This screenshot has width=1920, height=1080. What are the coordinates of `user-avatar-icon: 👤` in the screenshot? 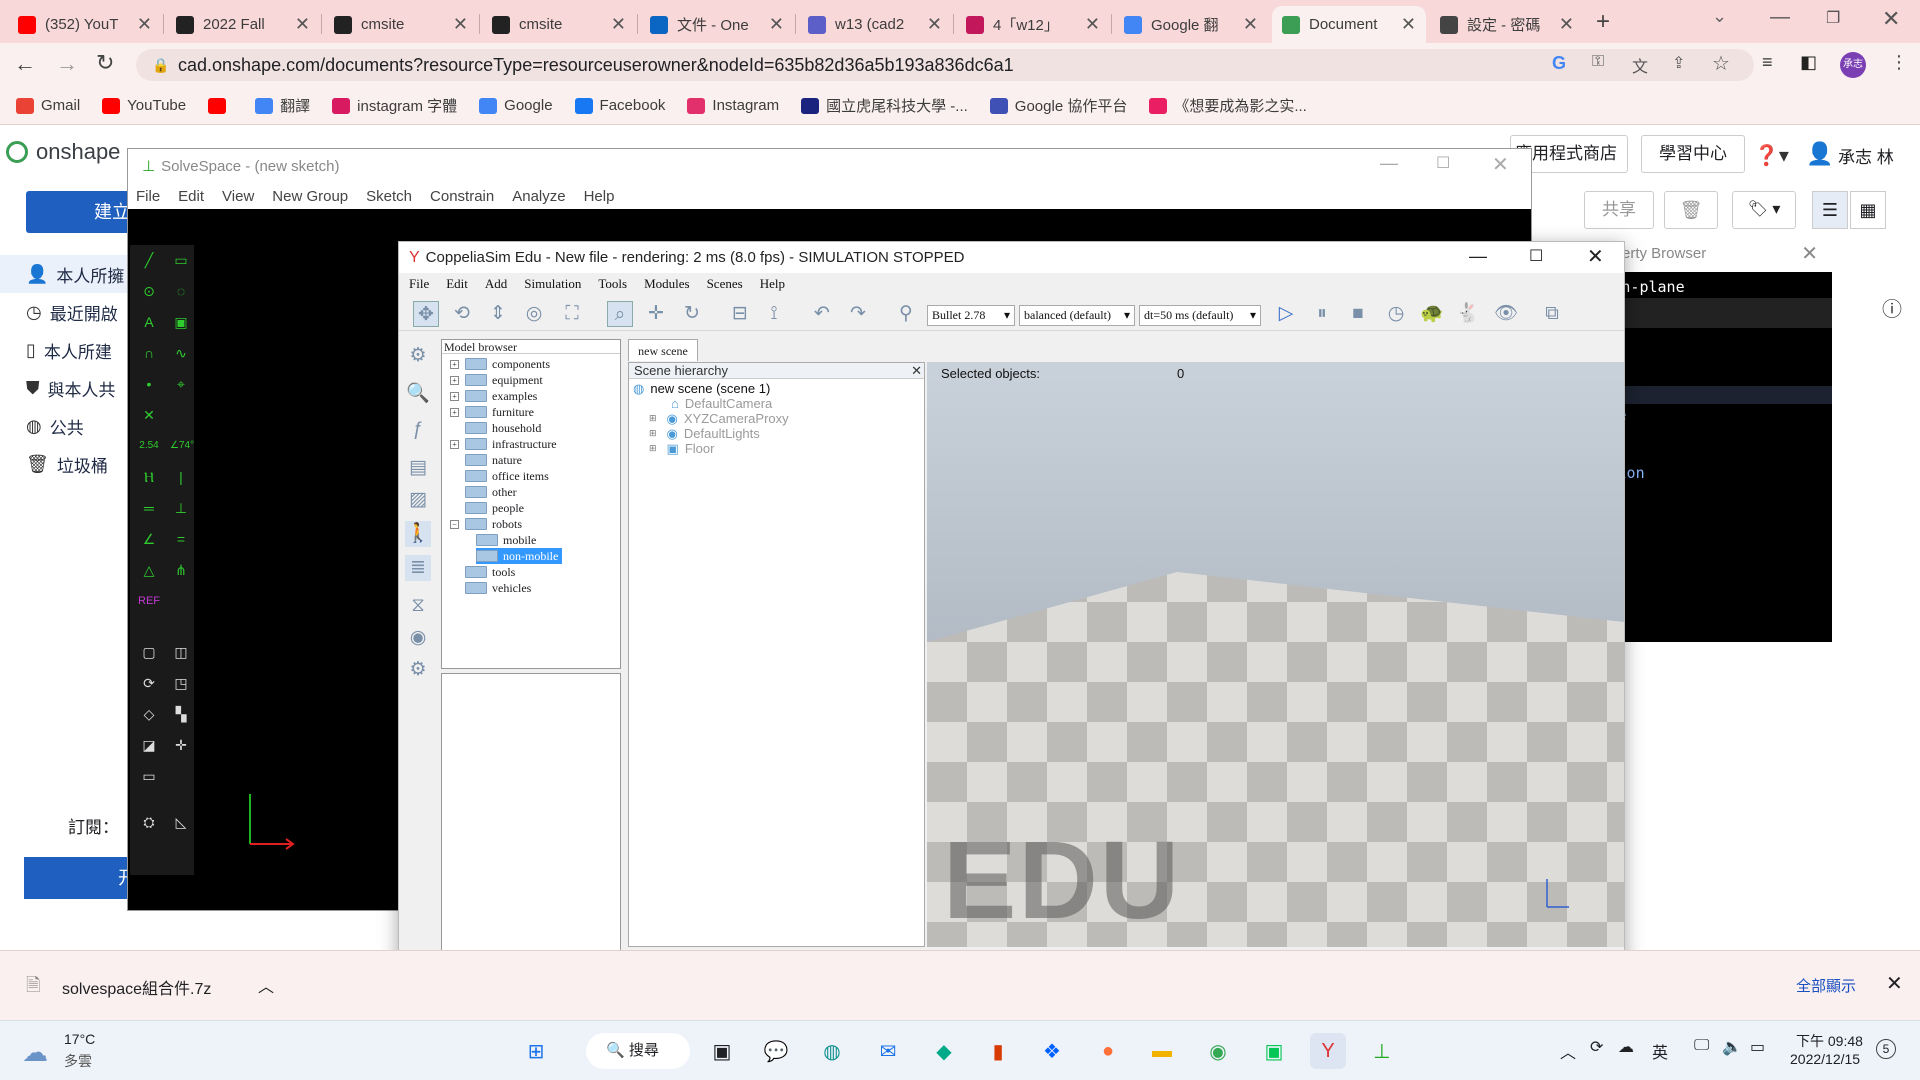 It's located at (1819, 154).